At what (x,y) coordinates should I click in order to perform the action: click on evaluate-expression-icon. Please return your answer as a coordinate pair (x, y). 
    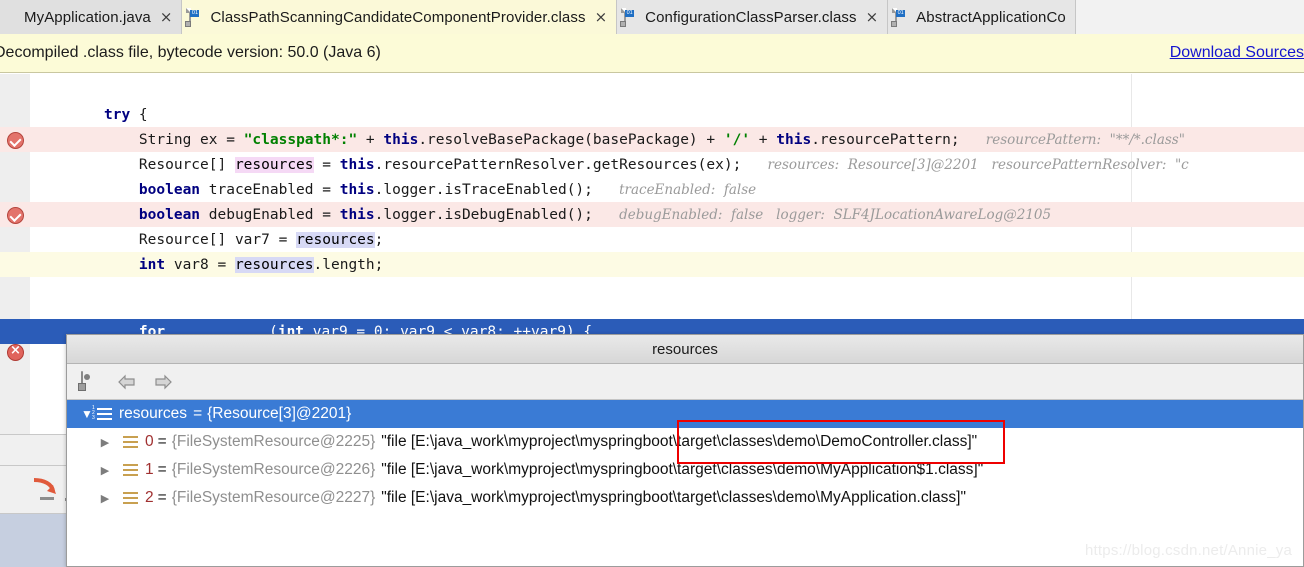
    Looking at the image, I should click on (91, 381).